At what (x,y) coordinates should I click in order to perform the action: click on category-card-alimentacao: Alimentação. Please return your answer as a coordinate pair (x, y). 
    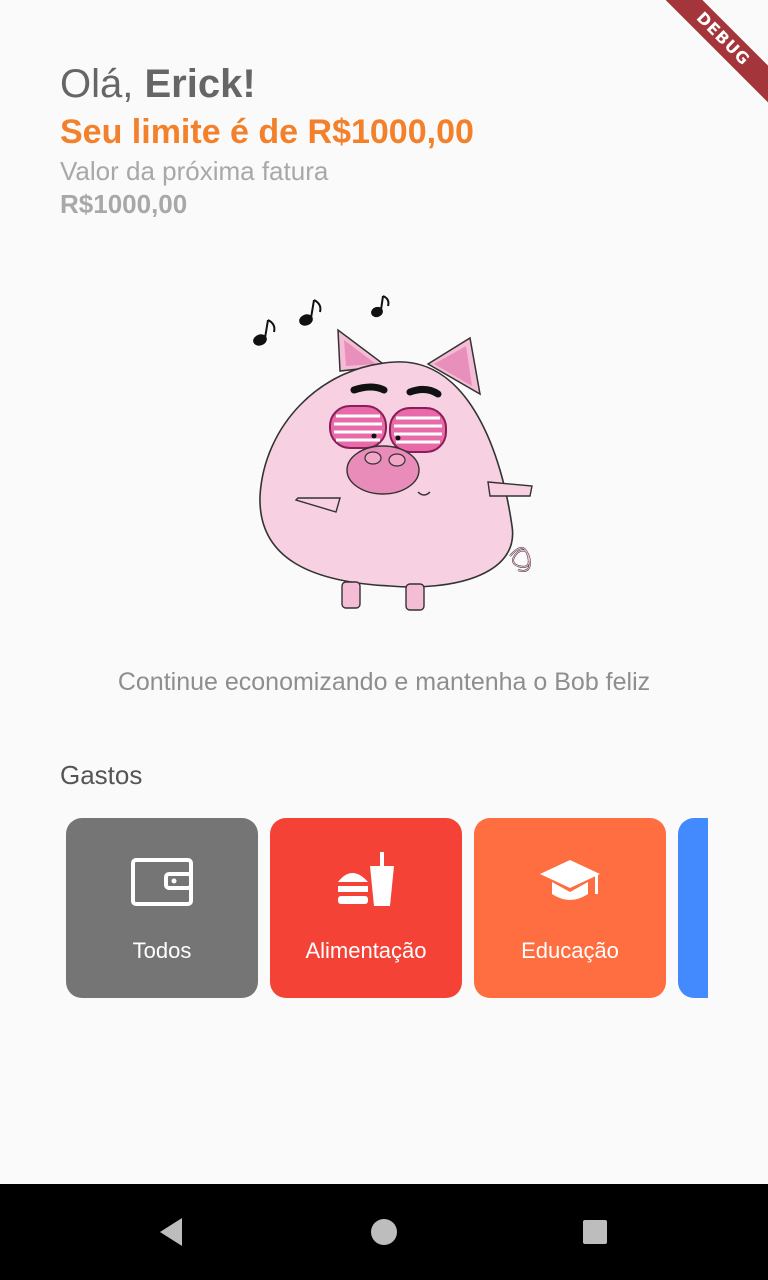
    Looking at the image, I should click on (366, 908).